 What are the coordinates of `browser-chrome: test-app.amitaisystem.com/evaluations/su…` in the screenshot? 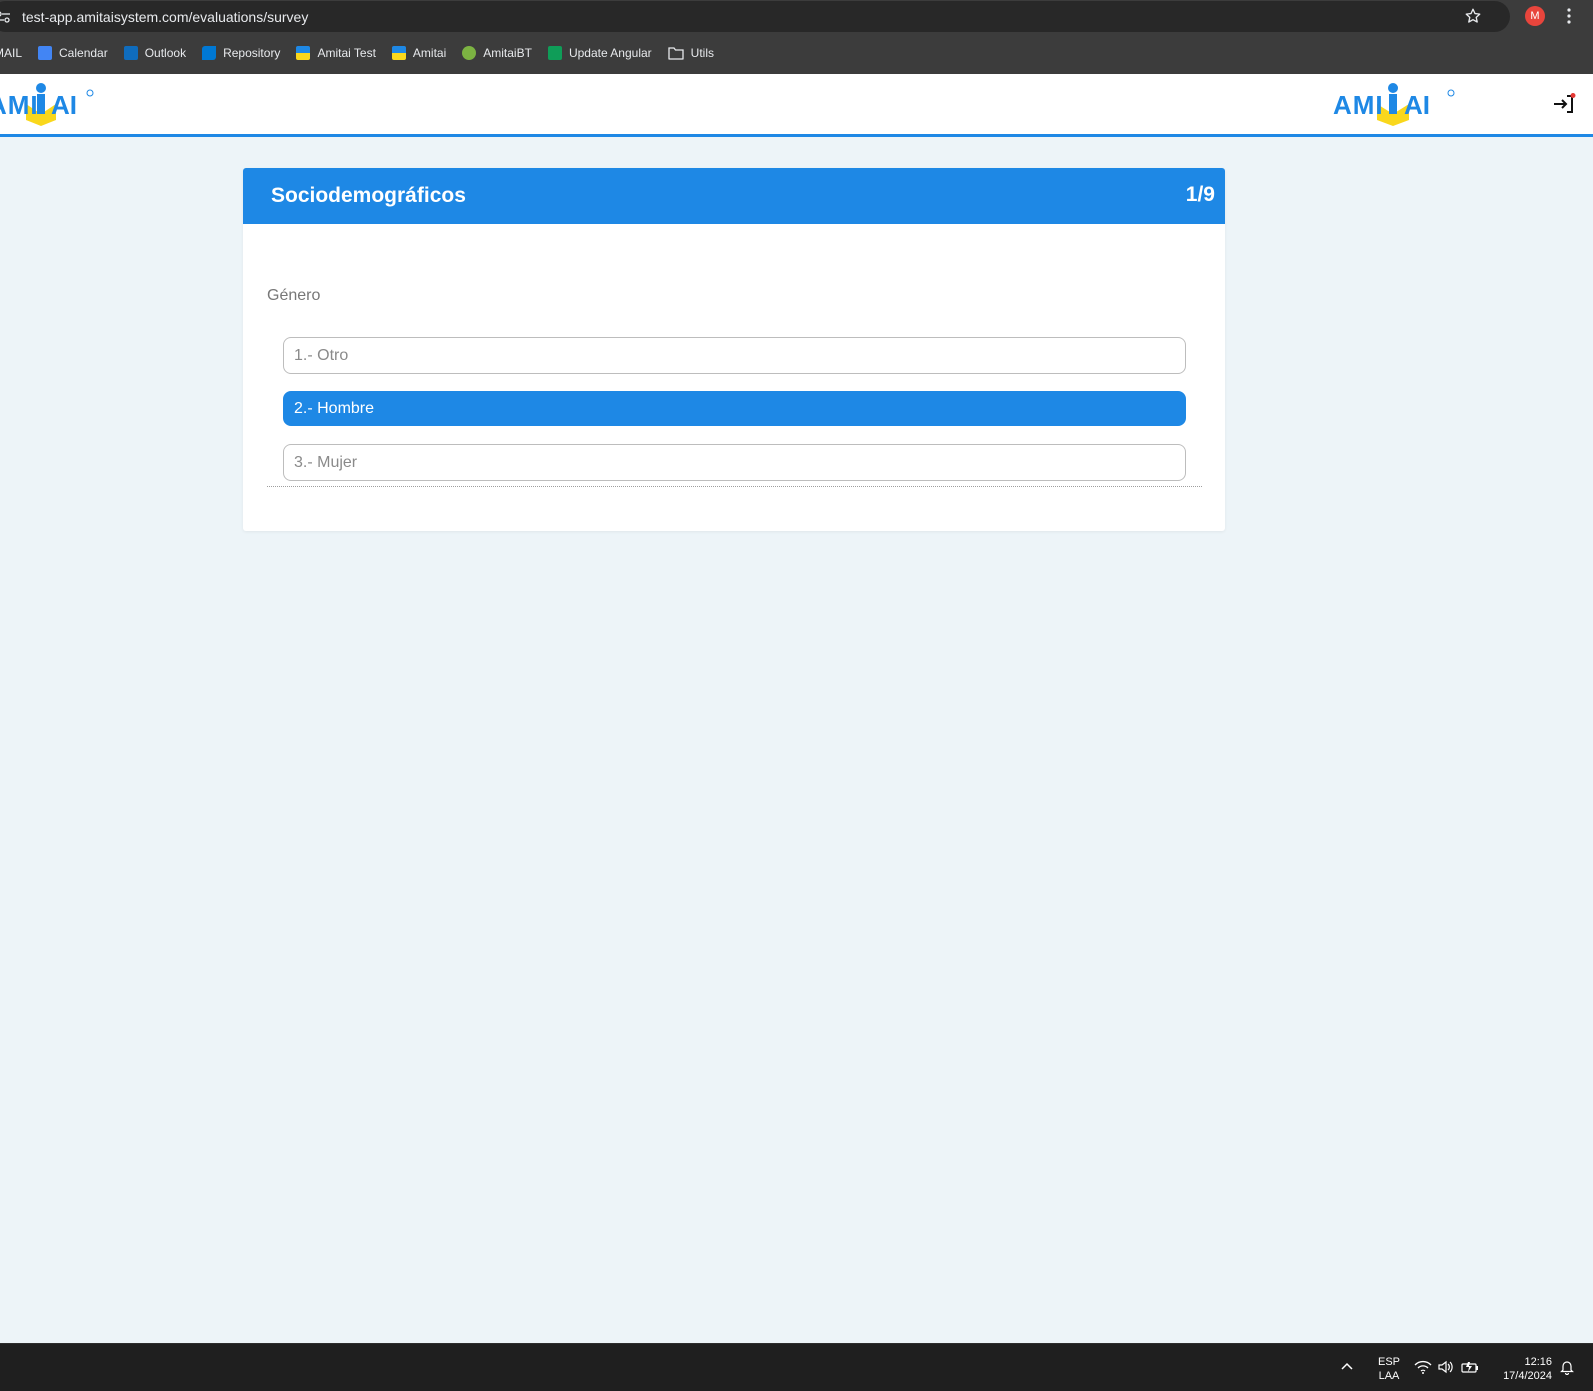 It's located at (796, 37).